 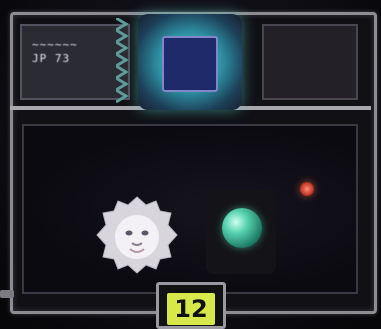 I want to click on green-orb-icon, so click(x=242, y=228).